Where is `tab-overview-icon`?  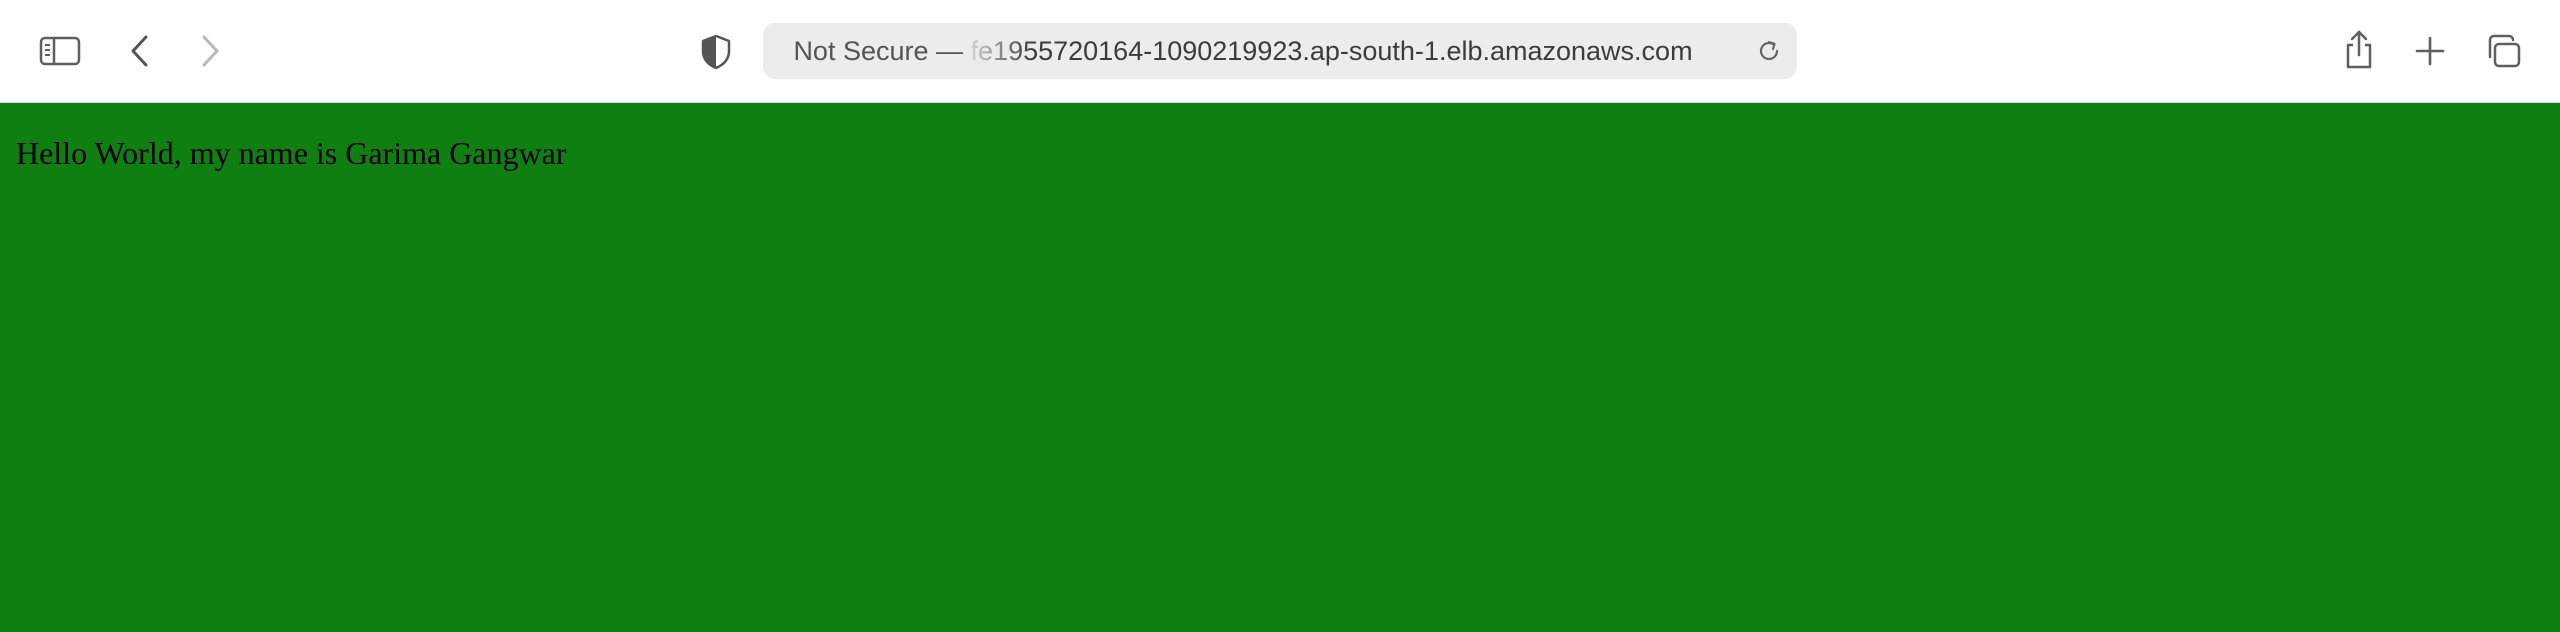 tab-overview-icon is located at coordinates (2504, 51).